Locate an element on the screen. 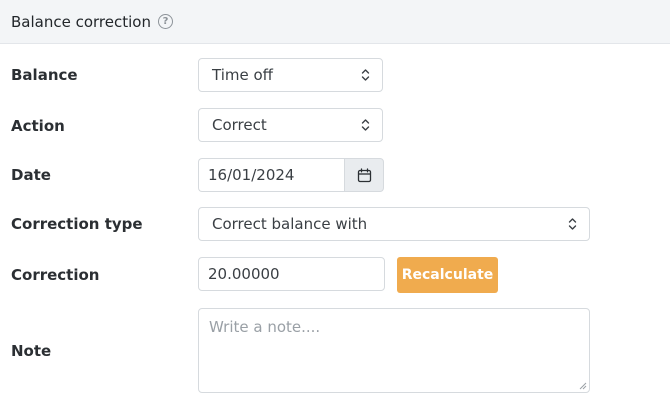 The height and width of the screenshot is (401, 670). balance-select: Time off is located at coordinates (290, 75).